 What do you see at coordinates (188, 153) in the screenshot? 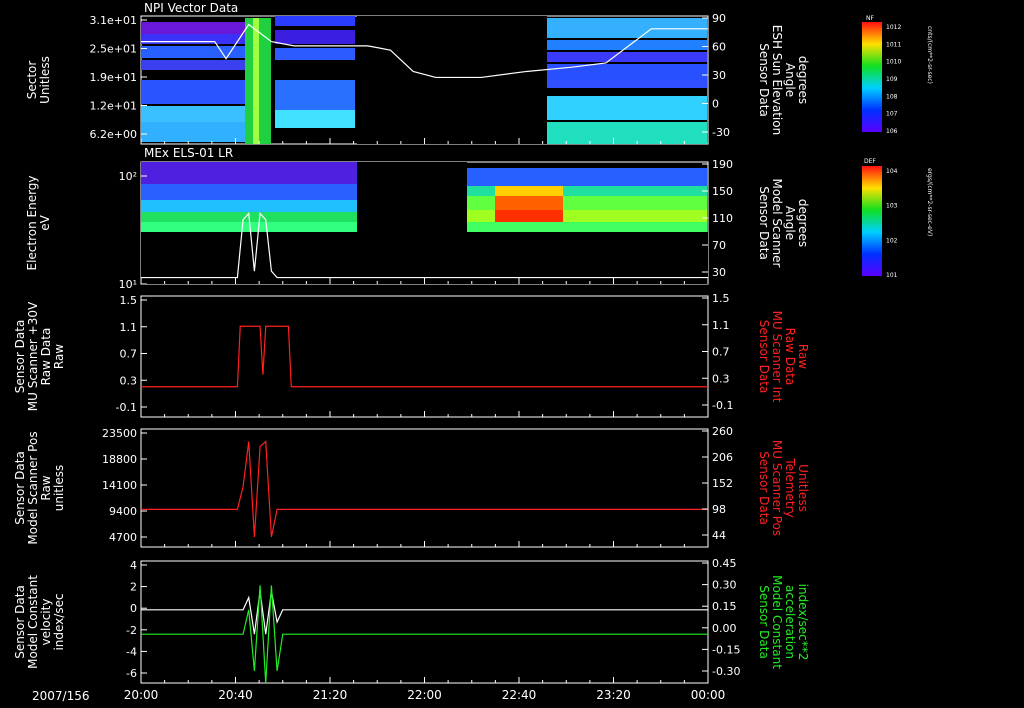
I see `panel-els-title: MEx ELS-01 LR` at bounding box center [188, 153].